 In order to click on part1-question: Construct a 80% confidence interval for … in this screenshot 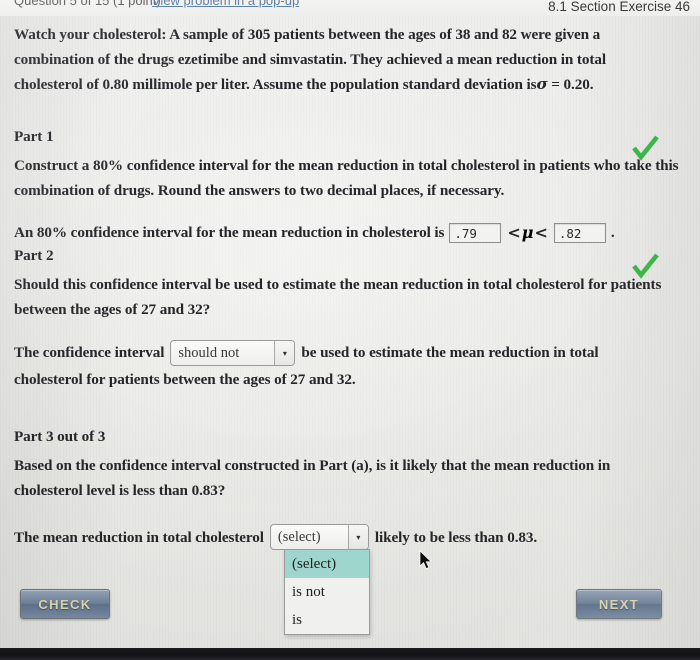, I will do `click(346, 178)`.